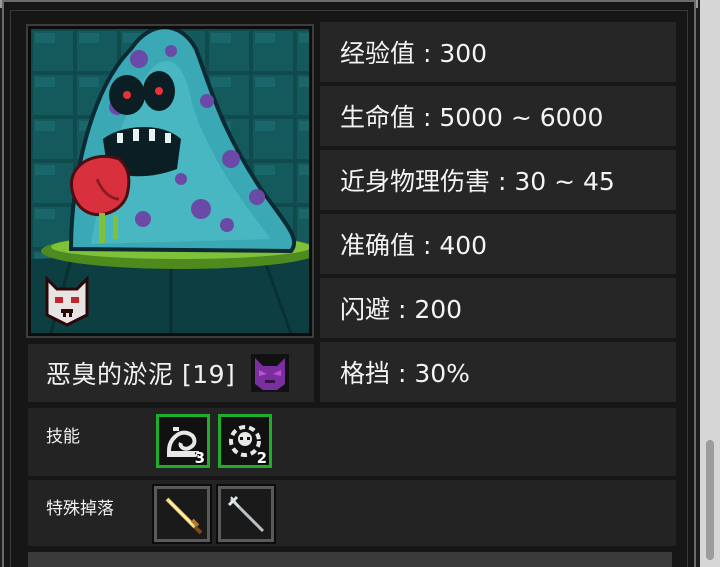 The height and width of the screenshot is (567, 720). I want to click on stat-accuracy: 准确值 : 400, so click(498, 244).